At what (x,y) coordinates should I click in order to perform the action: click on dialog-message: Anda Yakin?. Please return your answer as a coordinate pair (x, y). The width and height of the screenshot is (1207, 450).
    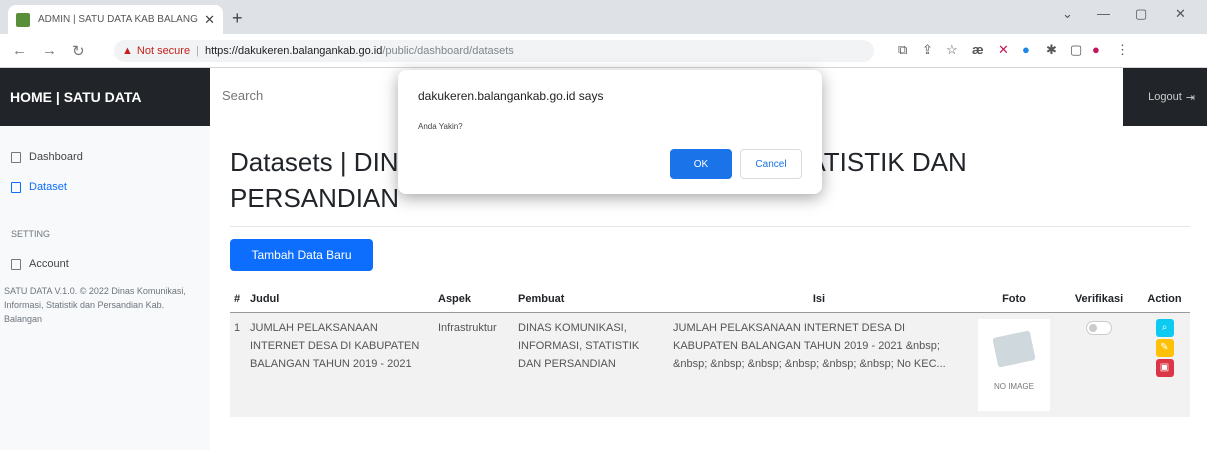
    Looking at the image, I should click on (440, 126).